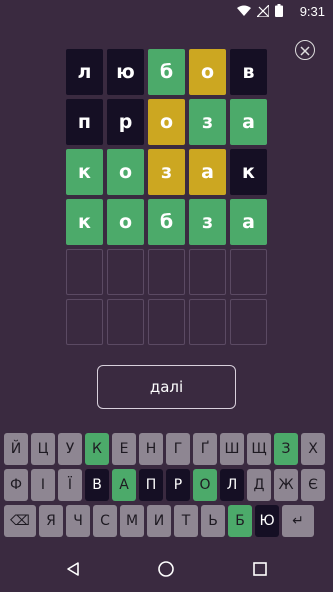  What do you see at coordinates (105, 521) in the screenshot?
I see `key: С` at bounding box center [105, 521].